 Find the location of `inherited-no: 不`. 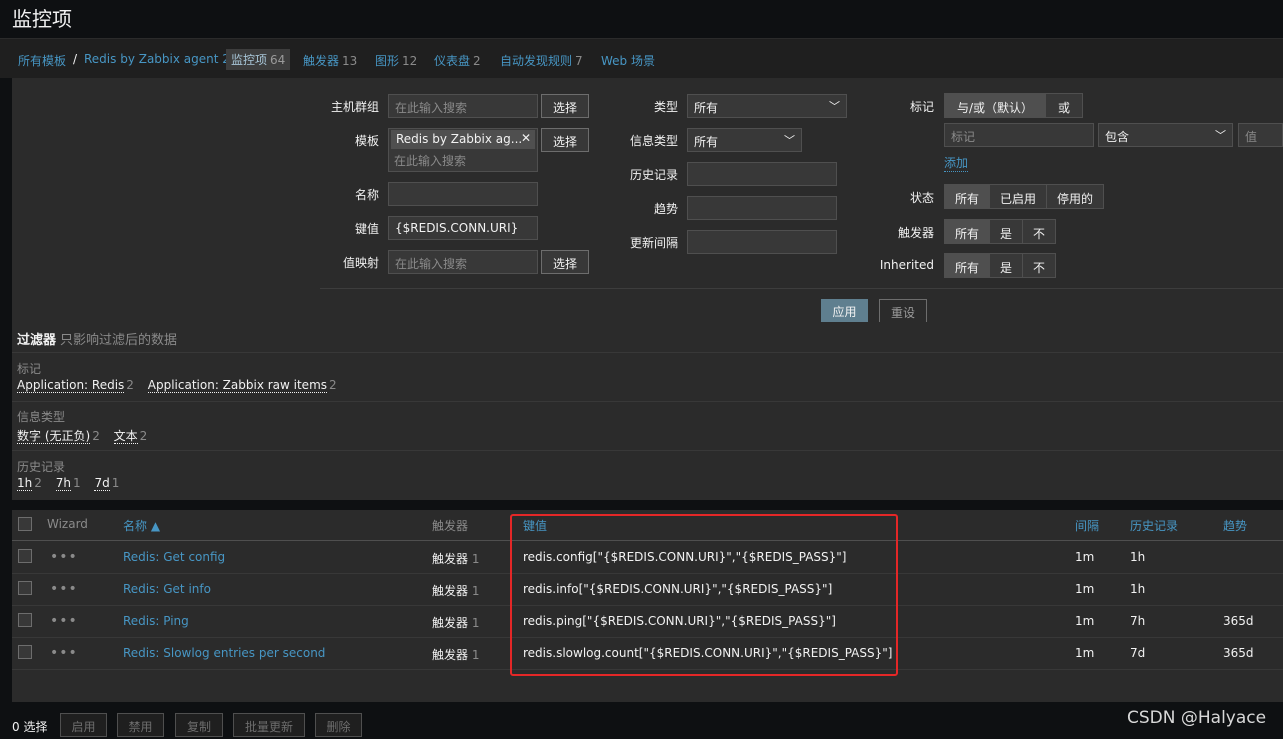

inherited-no: 不 is located at coordinates (1039, 265).